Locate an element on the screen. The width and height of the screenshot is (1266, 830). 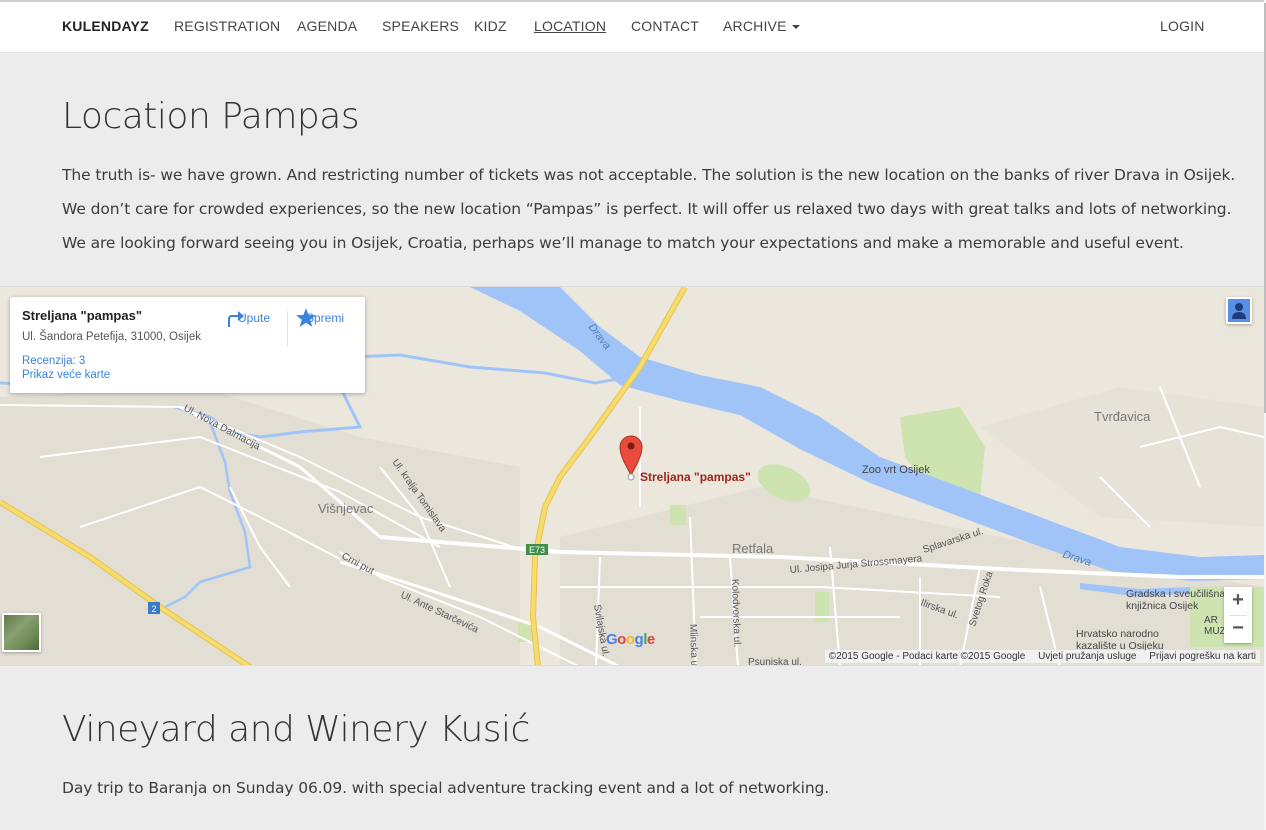
brand-logo: KULENDAYZ is located at coordinates (105, 26).